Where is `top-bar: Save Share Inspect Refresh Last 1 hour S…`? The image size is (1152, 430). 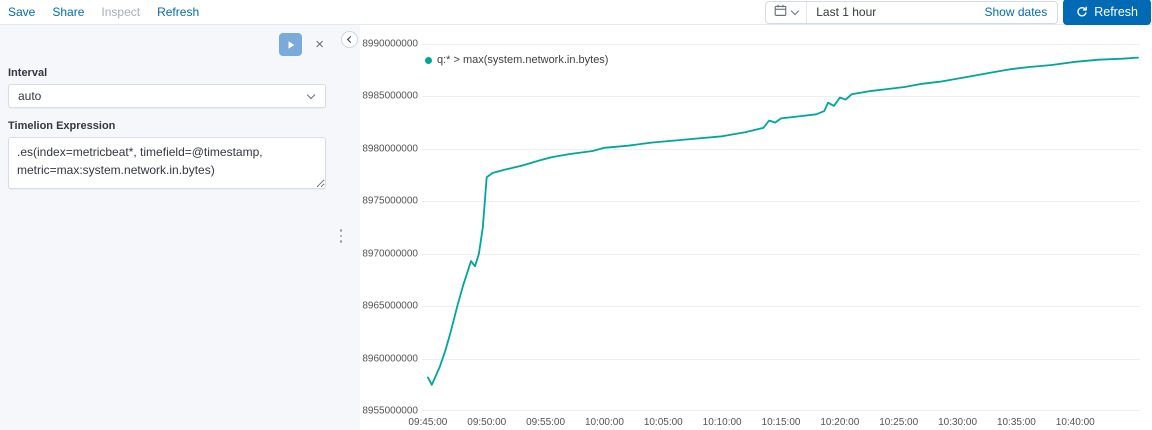 top-bar: Save Share Inspect Refresh Last 1 hour S… is located at coordinates (576, 12).